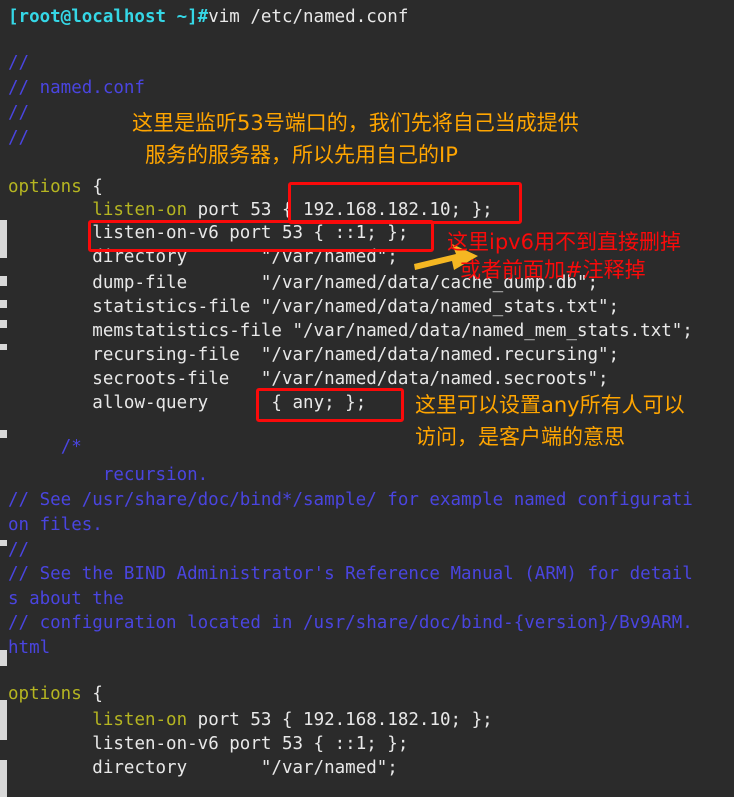 Image resolution: width=734 pixels, height=797 pixels. What do you see at coordinates (45, 694) in the screenshot?
I see `options-keyword-2: options` at bounding box center [45, 694].